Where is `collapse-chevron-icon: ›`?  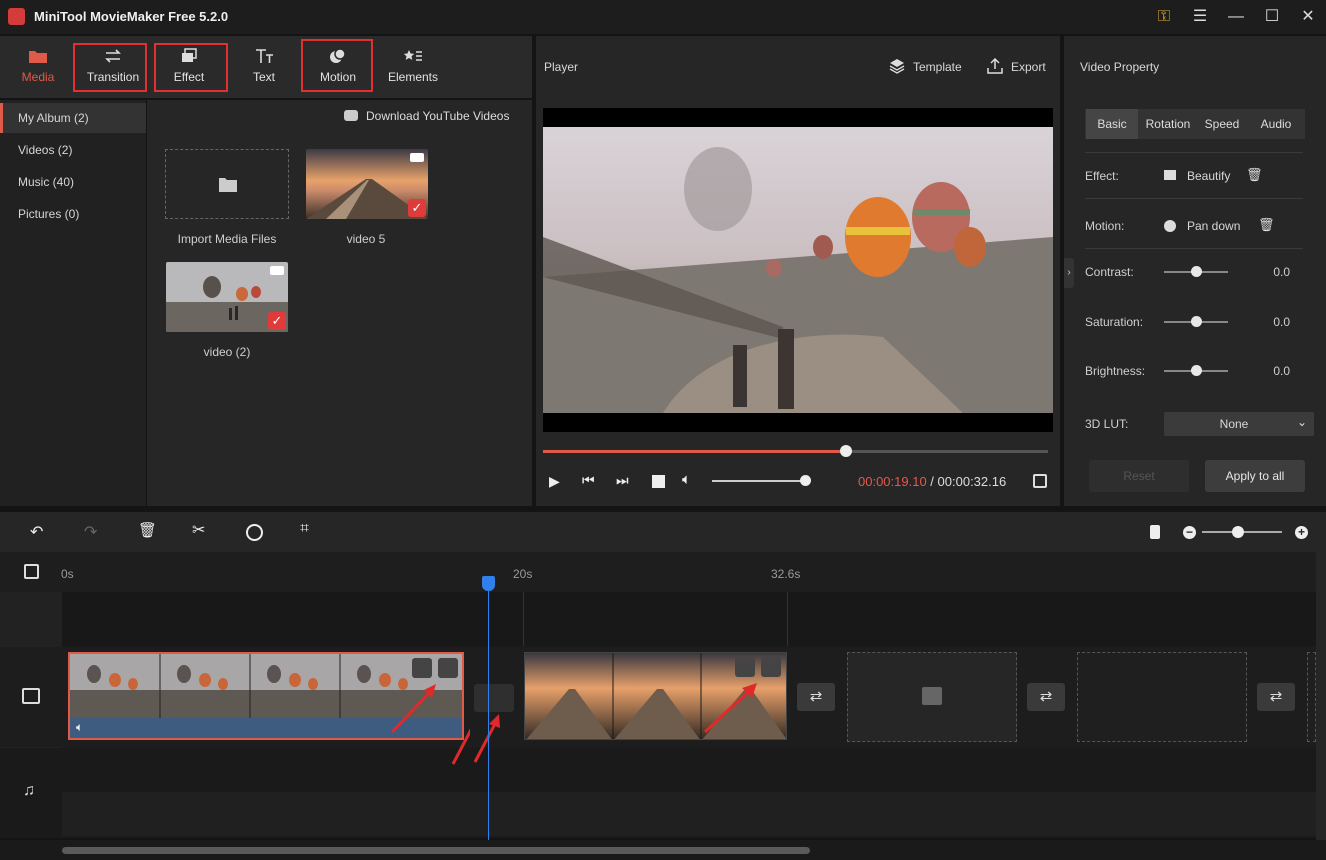
collapse-chevron-icon: › is located at coordinates (1069, 273).